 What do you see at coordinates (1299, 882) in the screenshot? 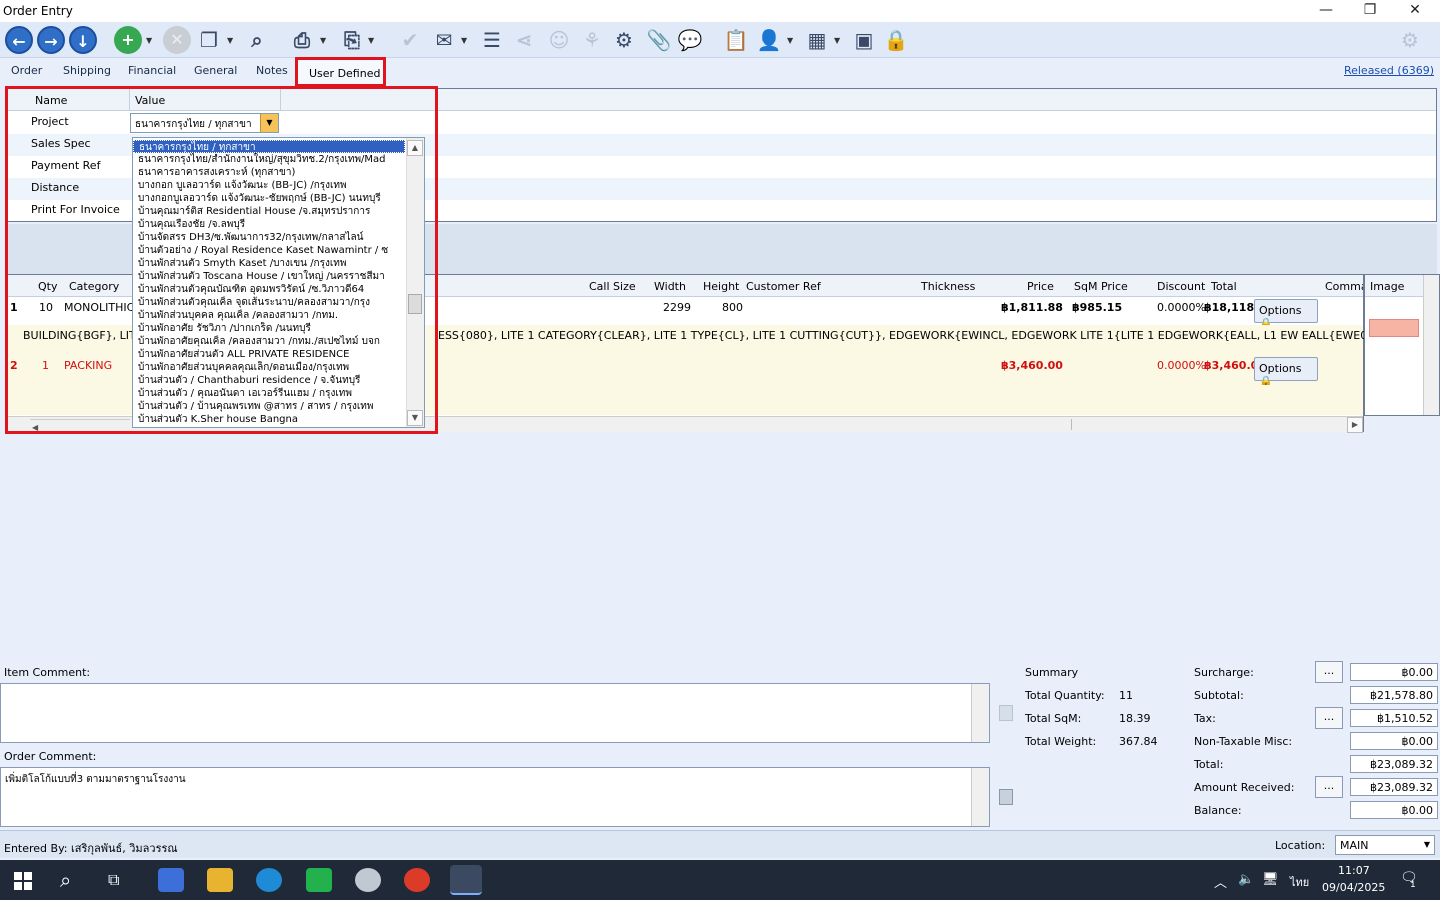
I see `language-indicator: ไทย` at bounding box center [1299, 882].